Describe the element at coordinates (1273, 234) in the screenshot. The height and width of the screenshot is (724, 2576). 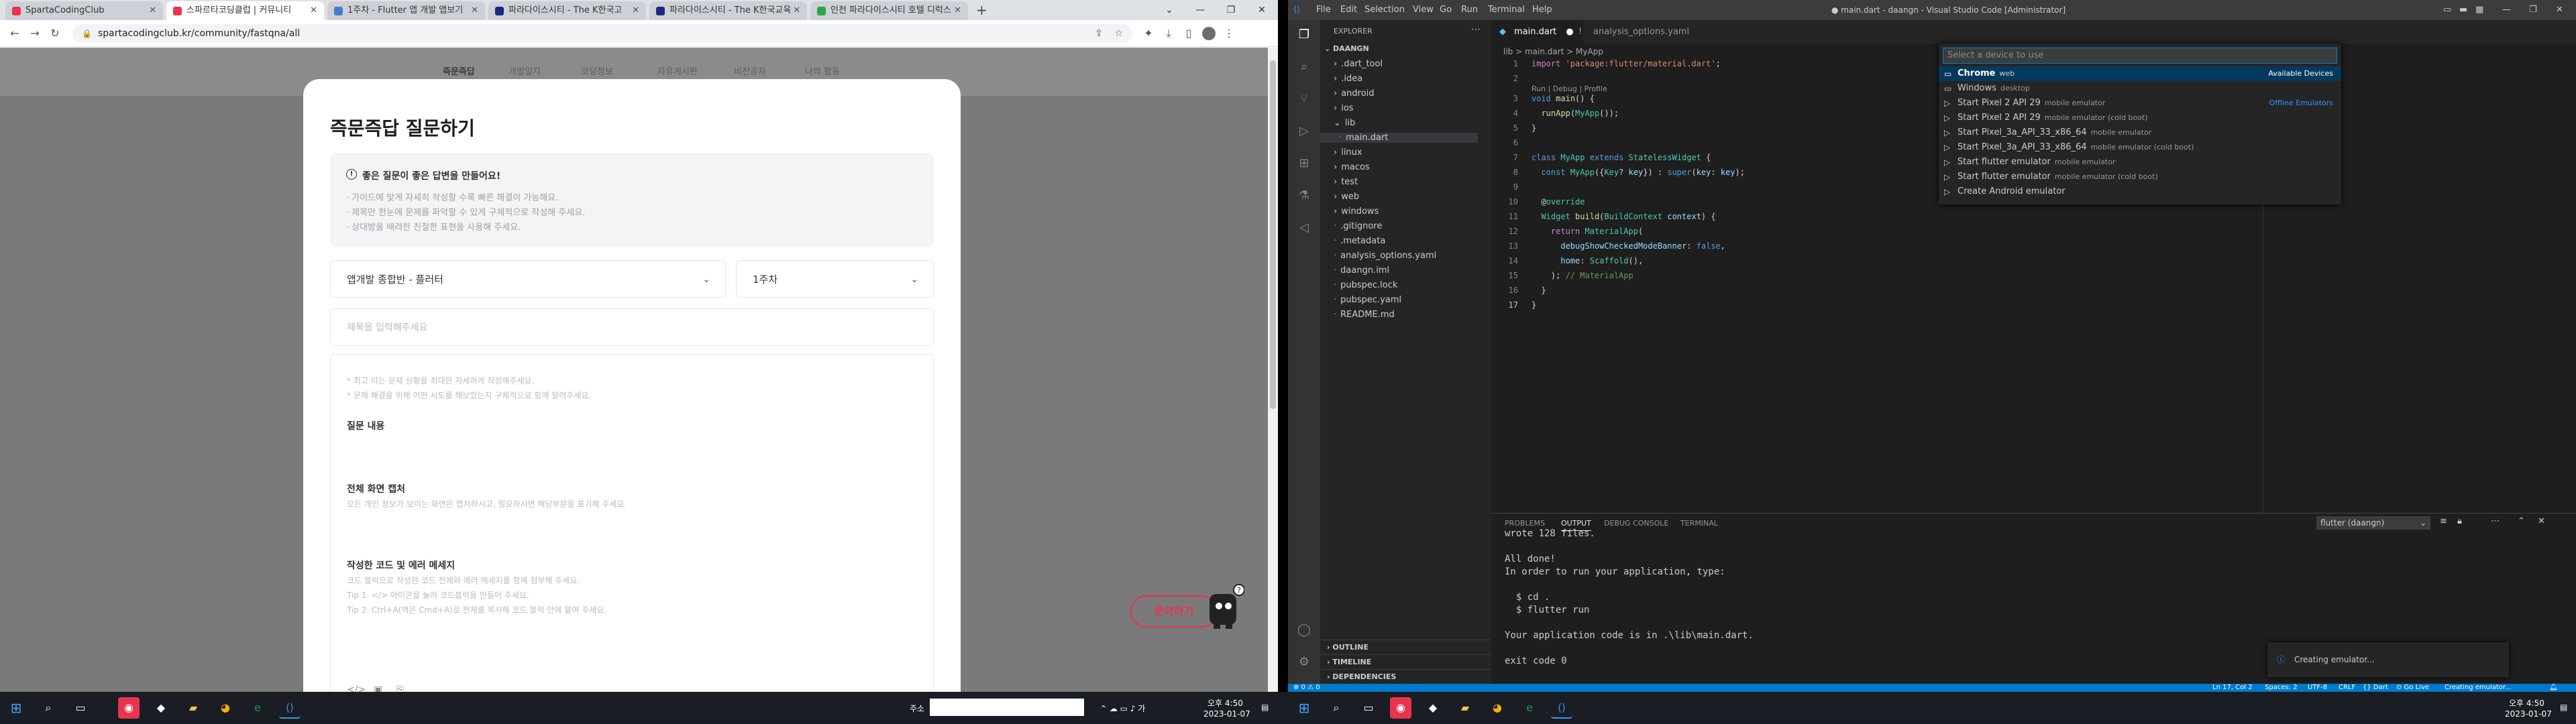
I see `page-scrollbar-thumb` at that location.